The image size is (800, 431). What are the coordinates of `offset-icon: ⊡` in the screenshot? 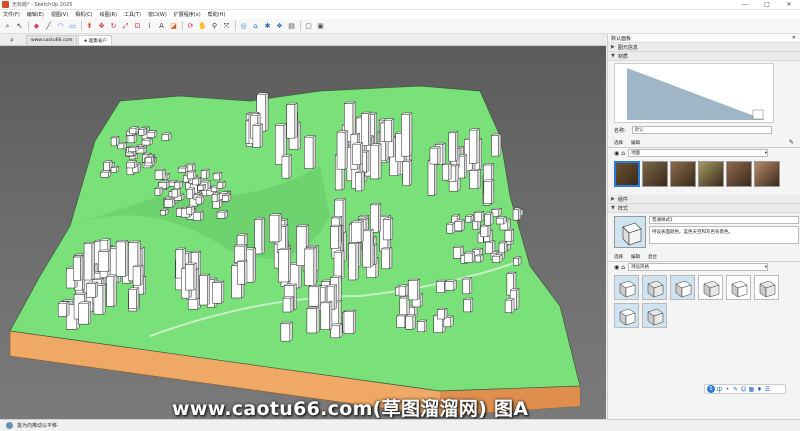 It's located at (137, 26).